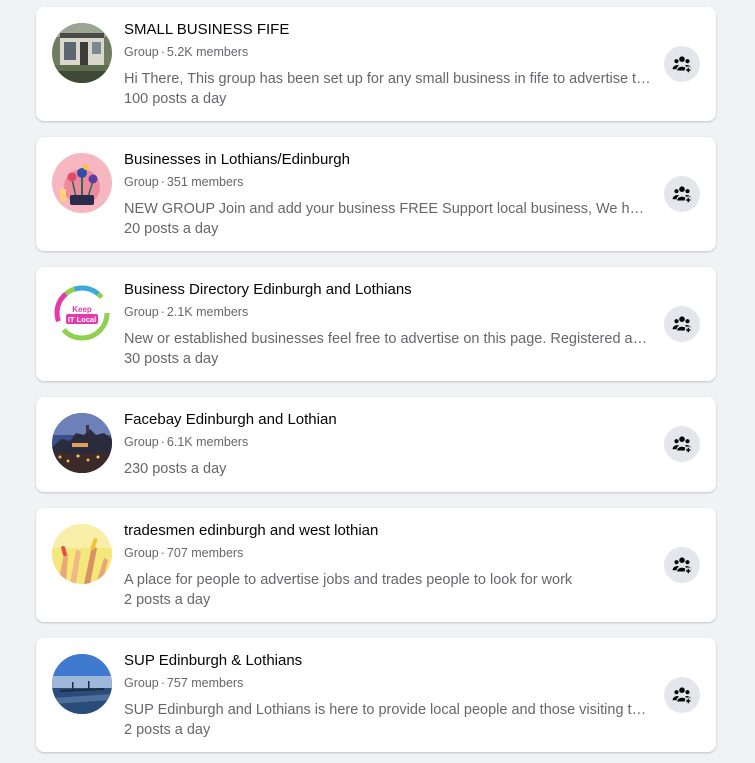 The width and height of the screenshot is (755, 763). What do you see at coordinates (207, 52) in the screenshot?
I see `member-count: 5.2K members` at bounding box center [207, 52].